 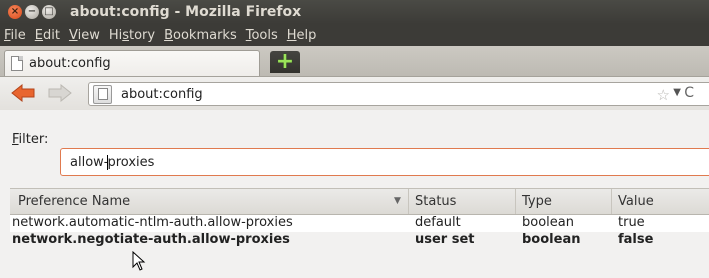 What do you see at coordinates (445, 239) in the screenshot?
I see `preference-status: user set` at bounding box center [445, 239].